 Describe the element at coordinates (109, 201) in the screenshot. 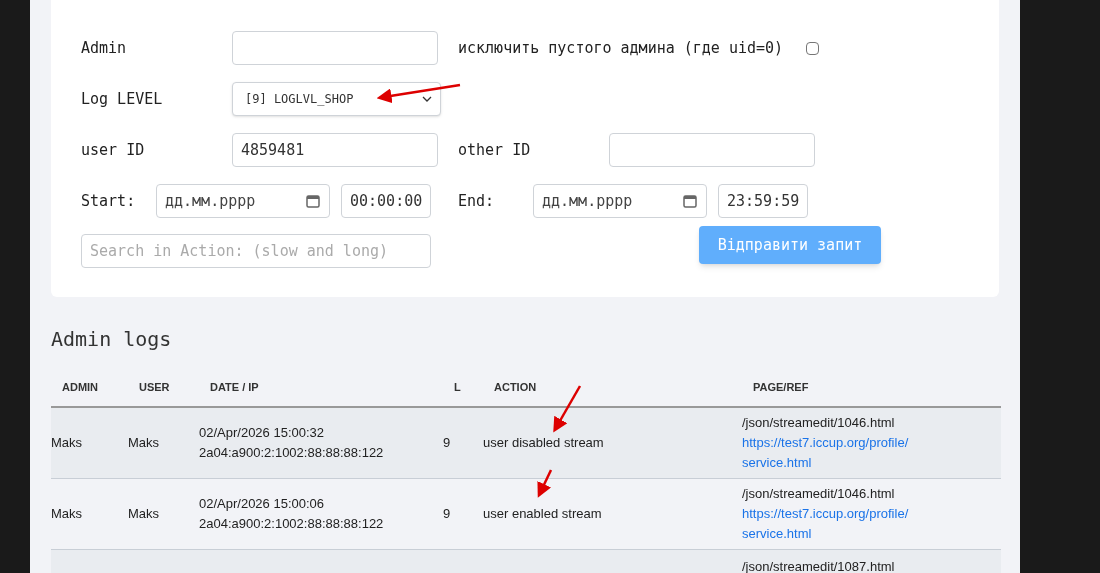

I see `field-label: Start:` at that location.